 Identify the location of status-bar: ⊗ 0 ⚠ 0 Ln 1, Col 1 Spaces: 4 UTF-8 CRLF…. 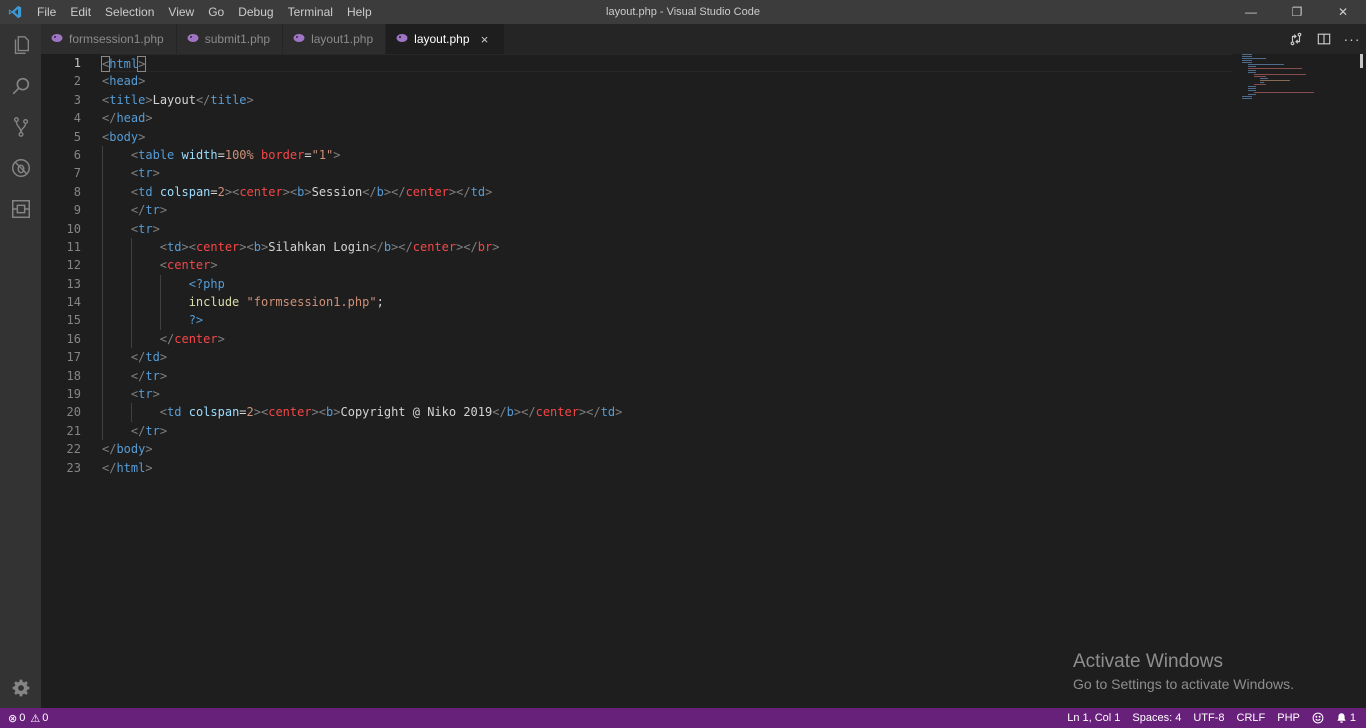
(683, 718).